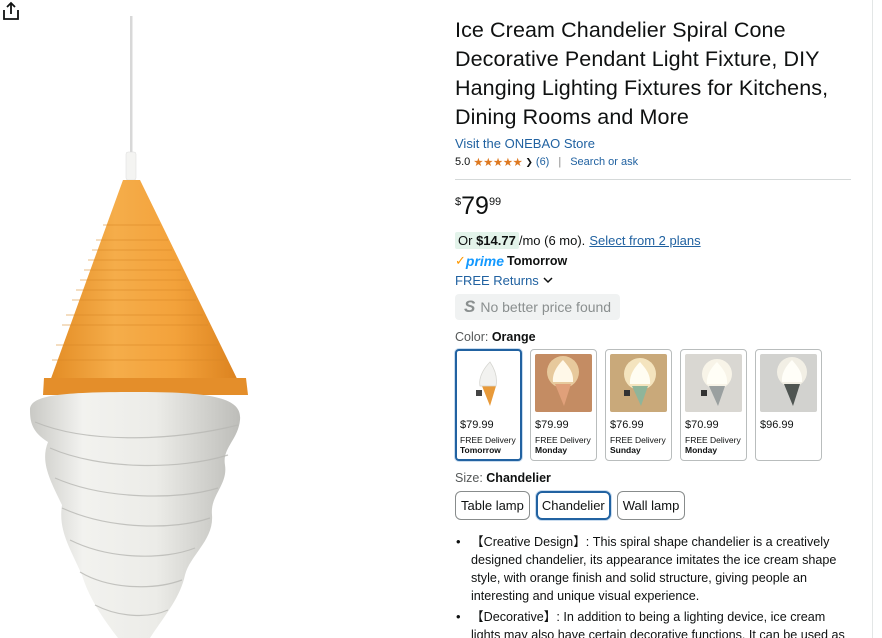  What do you see at coordinates (653, 179) in the screenshot?
I see `divider` at bounding box center [653, 179].